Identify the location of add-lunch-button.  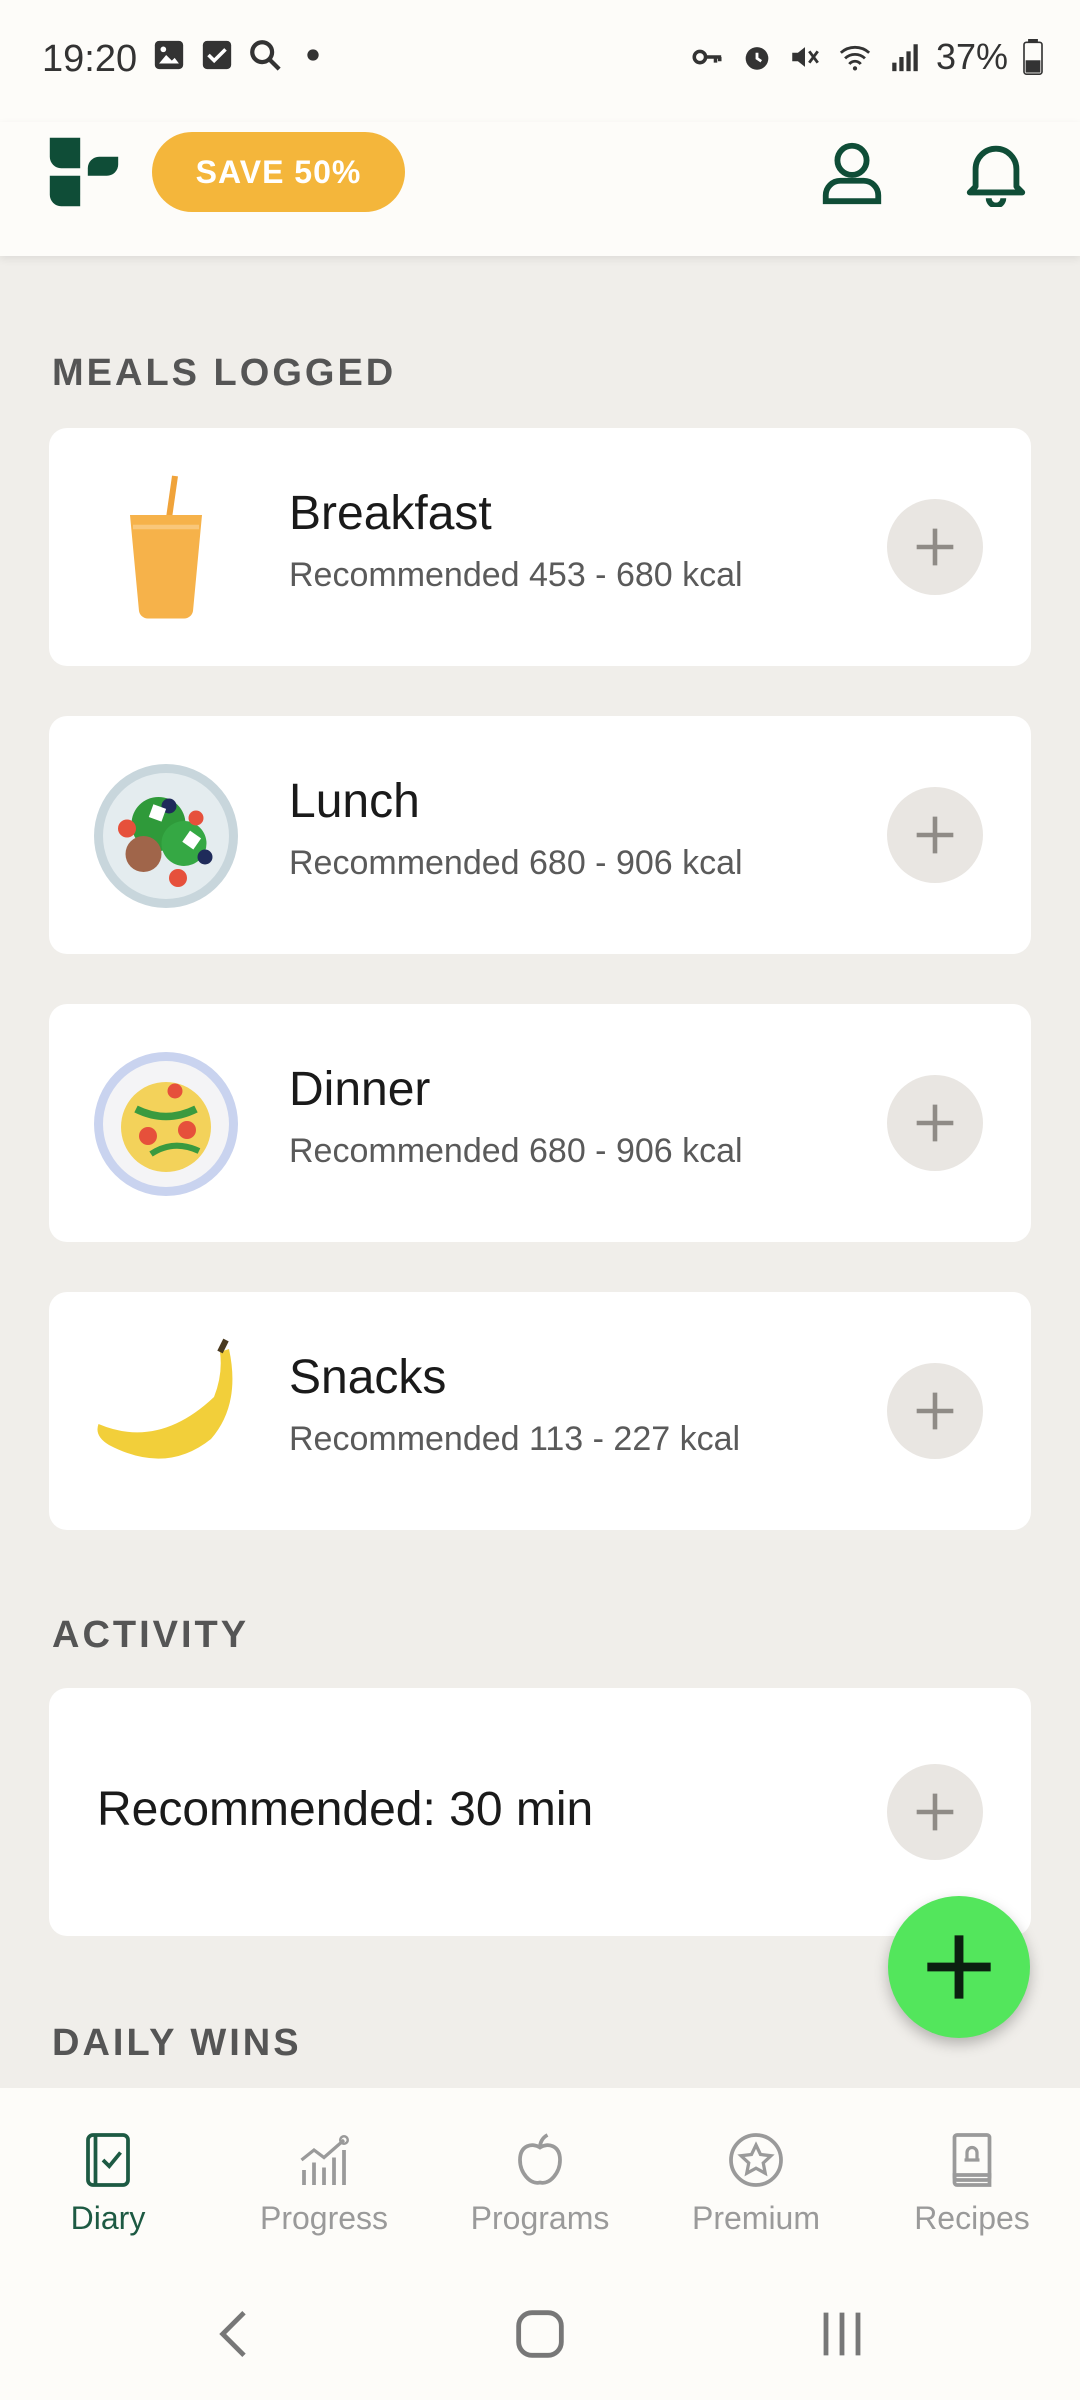
(935, 835).